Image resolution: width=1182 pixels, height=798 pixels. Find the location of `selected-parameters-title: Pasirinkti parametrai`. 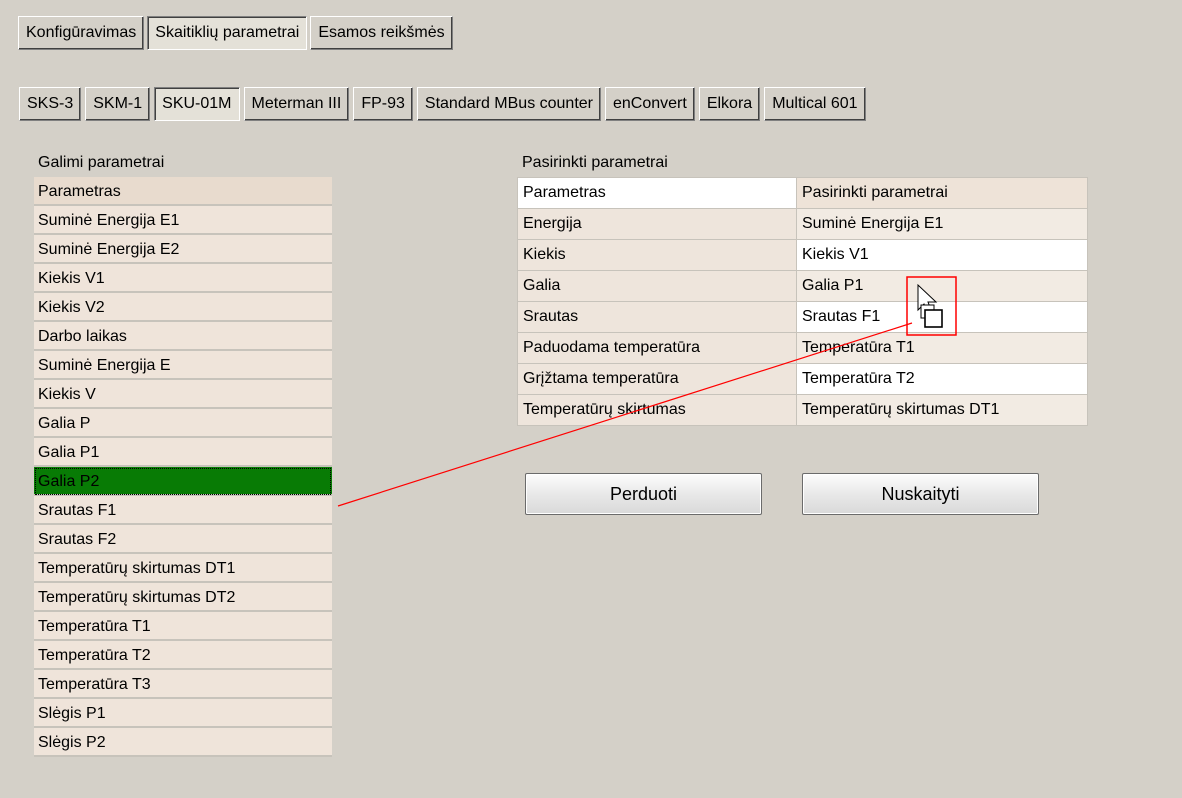

selected-parameters-title: Pasirinkti parametrai is located at coordinates (595, 162).